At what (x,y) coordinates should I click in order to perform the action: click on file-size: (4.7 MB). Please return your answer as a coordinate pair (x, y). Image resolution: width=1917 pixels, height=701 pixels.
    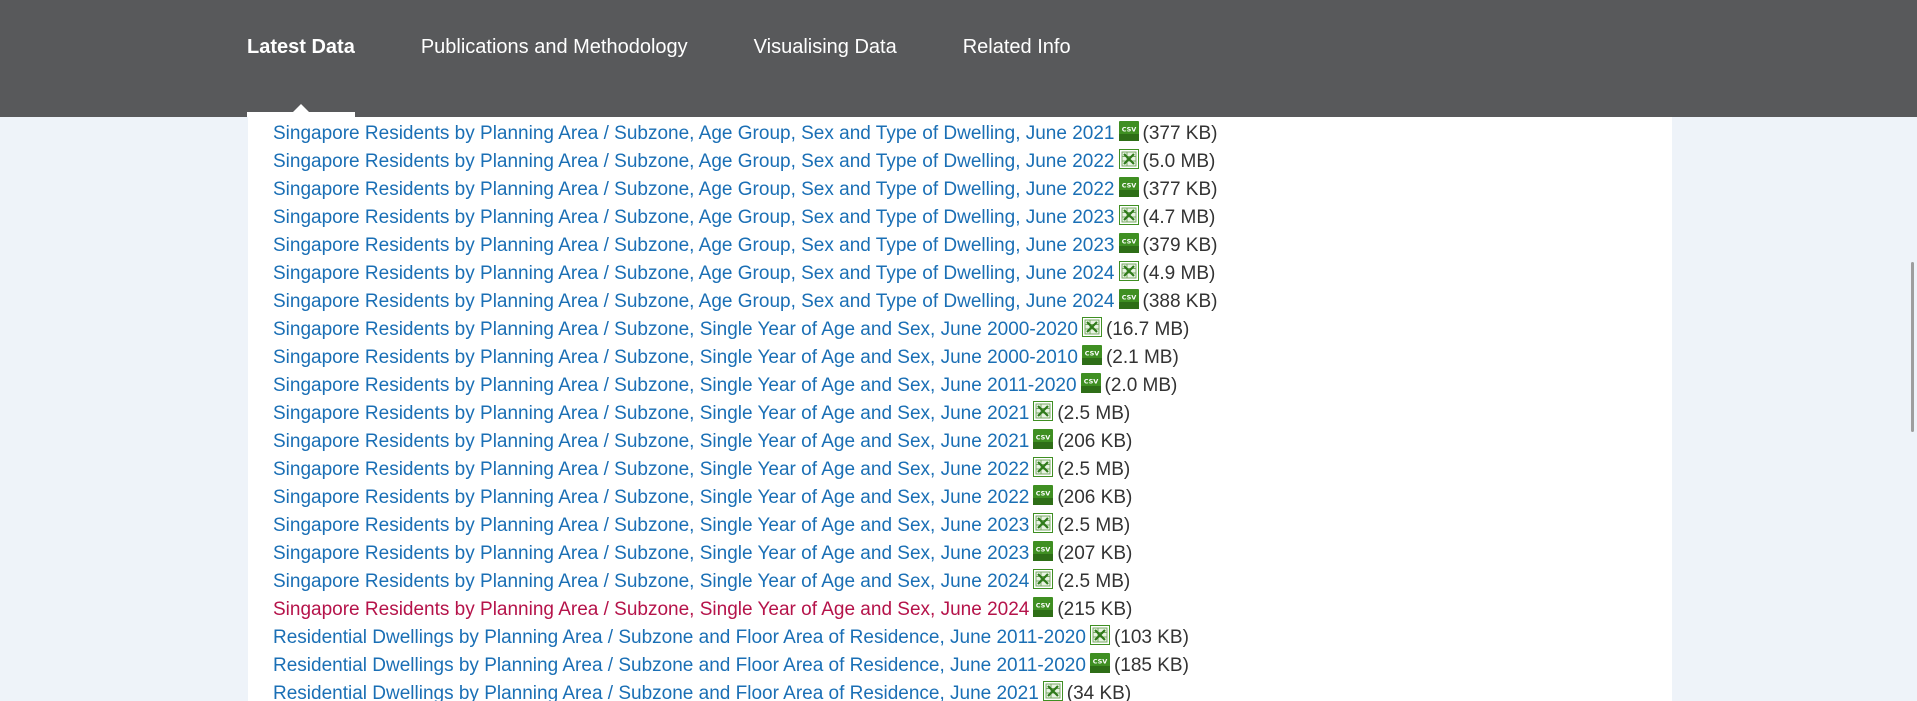
    Looking at the image, I should click on (1179, 217).